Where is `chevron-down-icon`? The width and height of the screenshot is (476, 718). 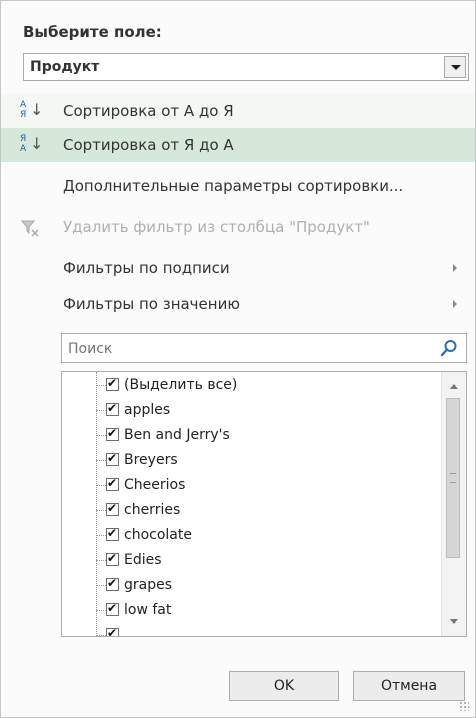
chevron-down-icon is located at coordinates (455, 67).